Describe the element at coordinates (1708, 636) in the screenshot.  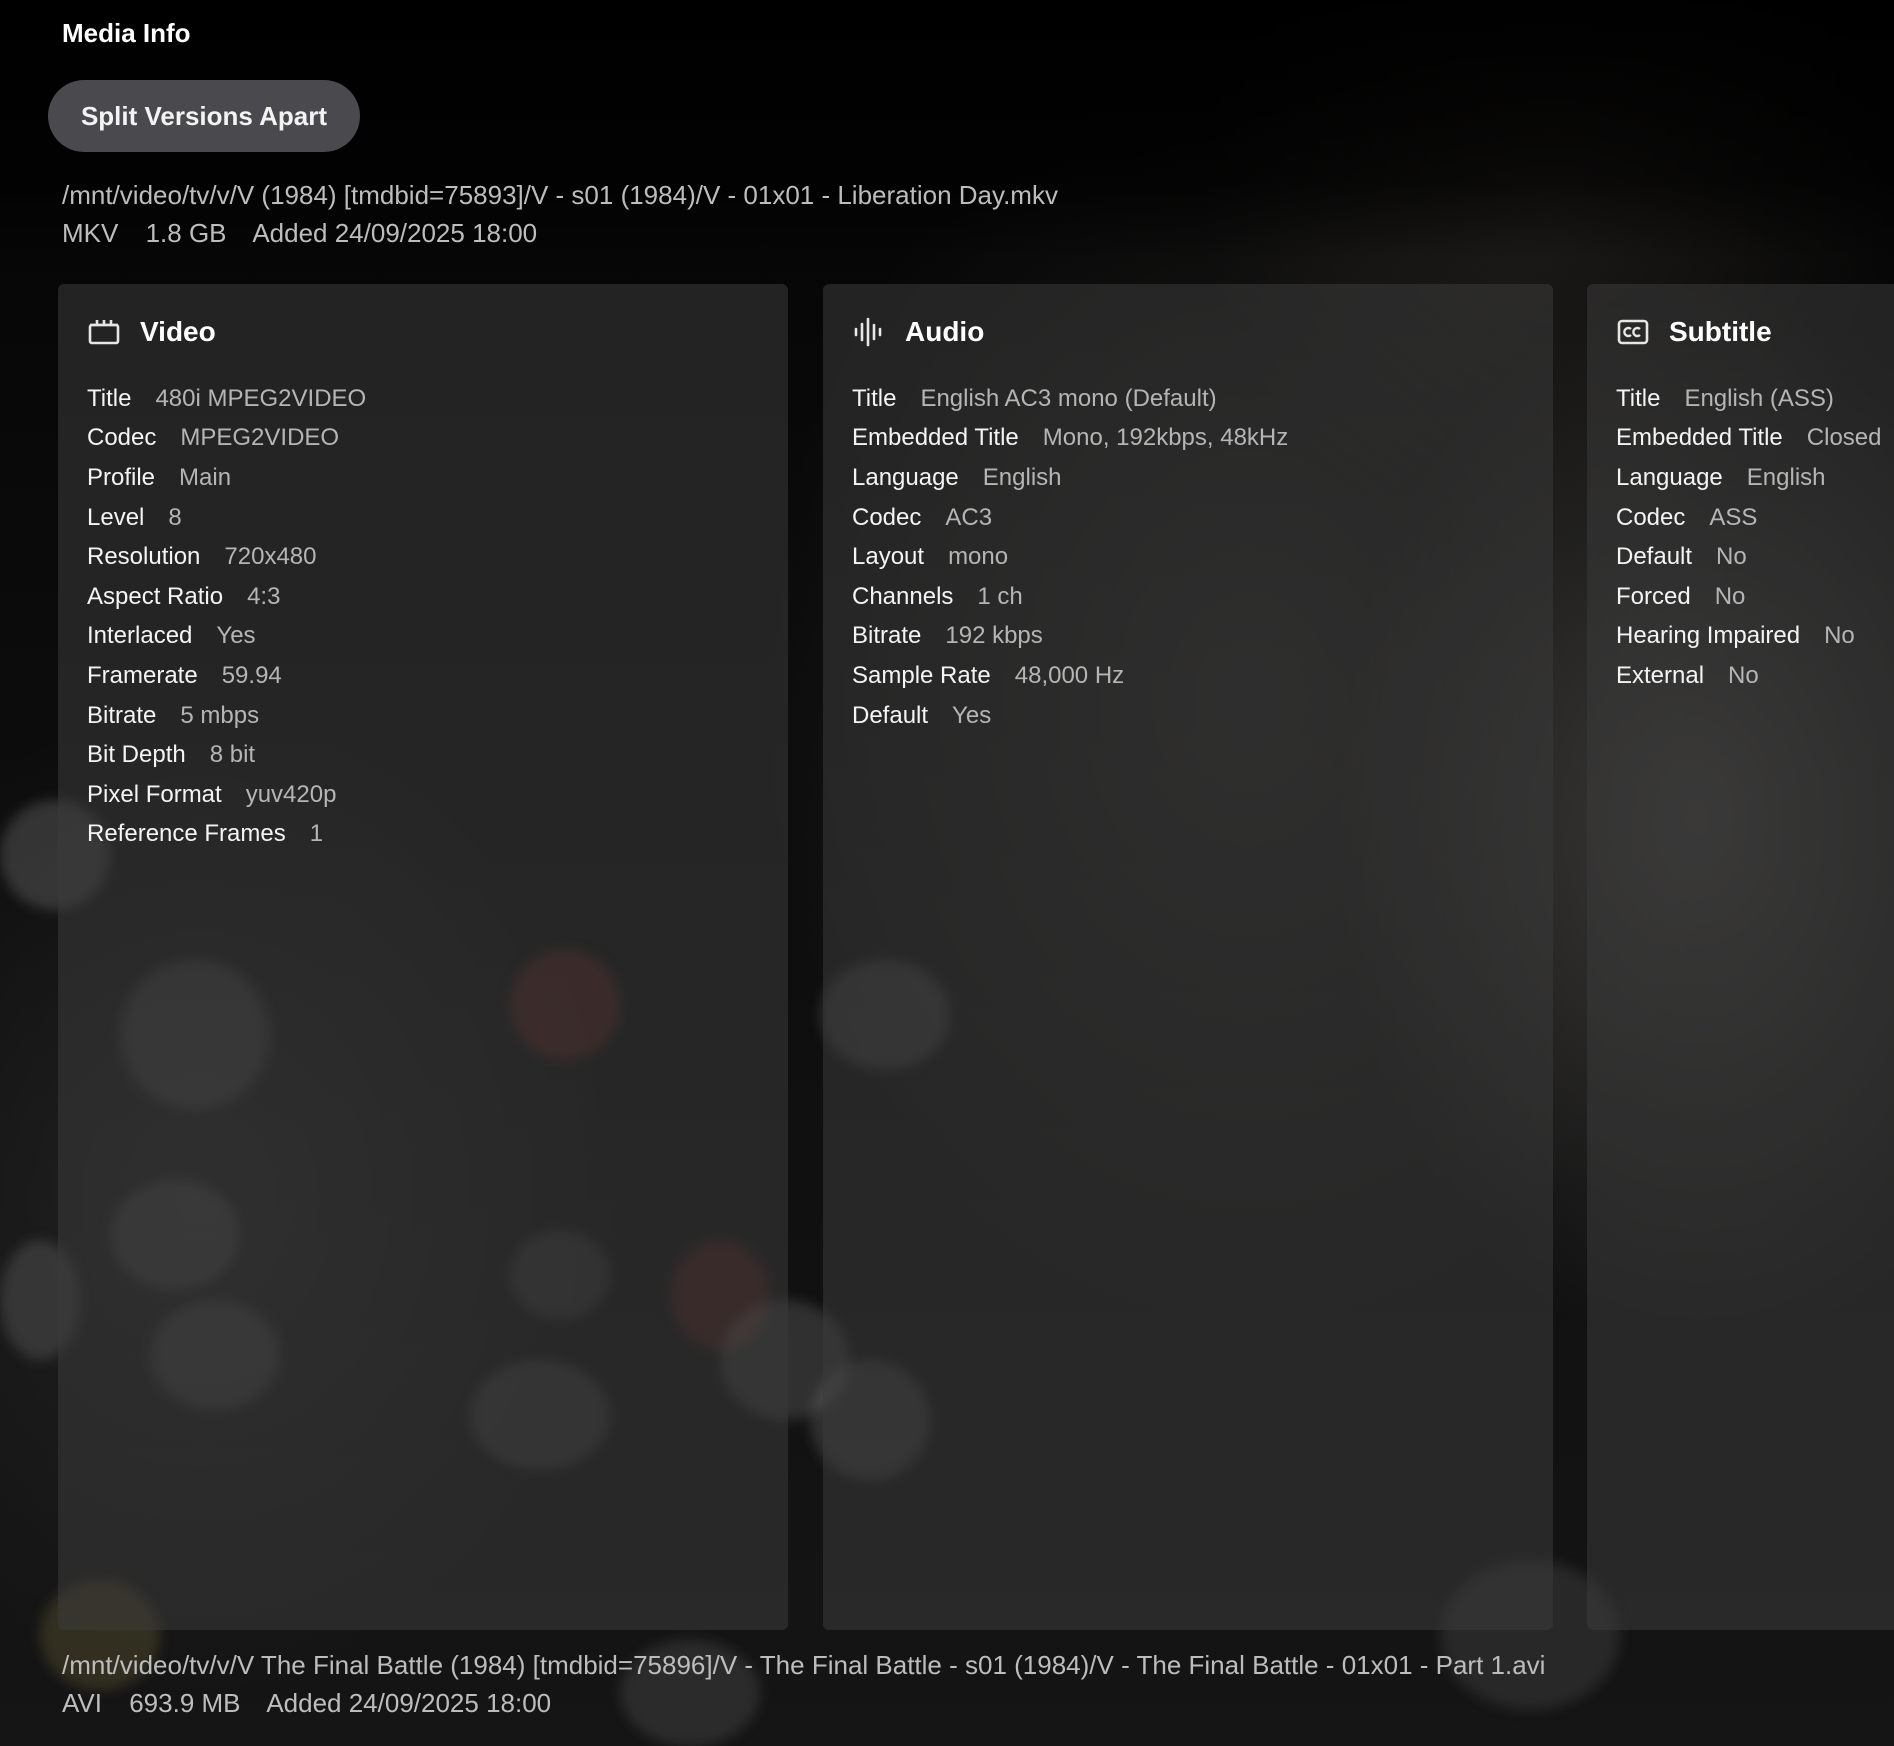
I see `property-label: Hearing Impaired` at that location.